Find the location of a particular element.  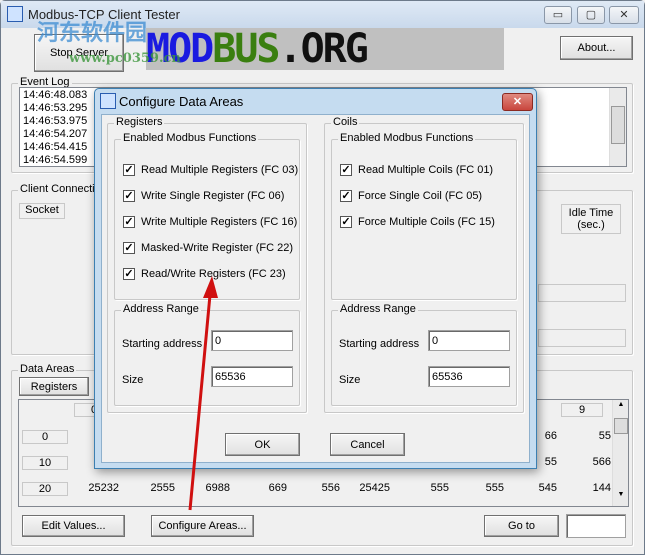

arrow-line is located at coordinates (200, 402).